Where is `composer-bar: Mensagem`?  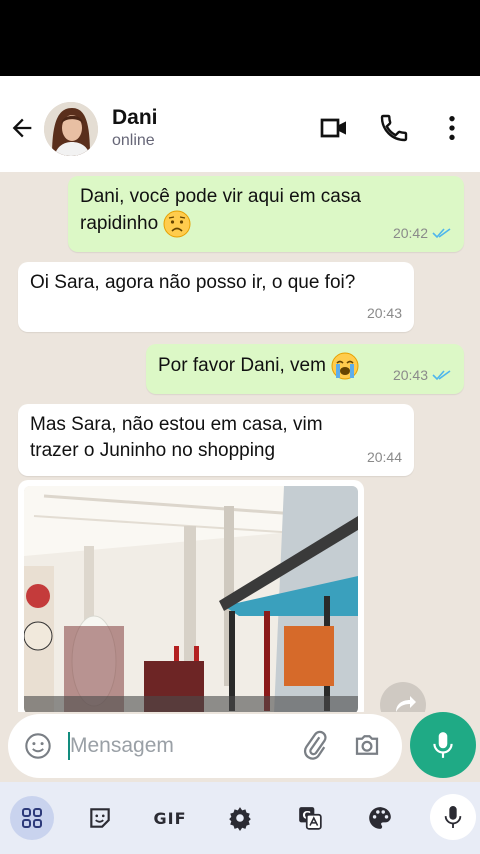 composer-bar: Mensagem is located at coordinates (240, 747).